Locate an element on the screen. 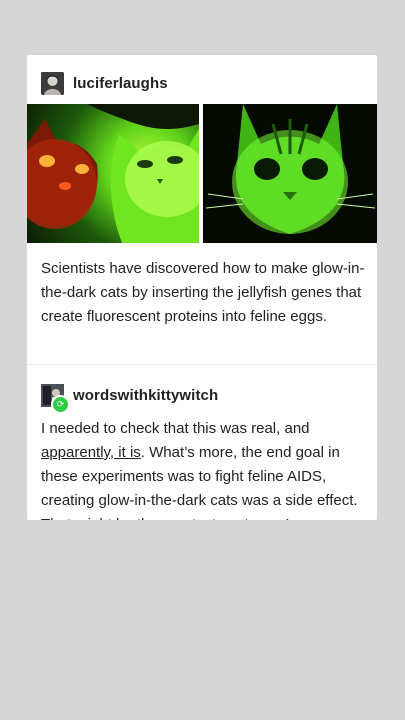 Image resolution: width=405 pixels, height=720 pixels. reblog-icon: ⟳ is located at coordinates (60, 404).